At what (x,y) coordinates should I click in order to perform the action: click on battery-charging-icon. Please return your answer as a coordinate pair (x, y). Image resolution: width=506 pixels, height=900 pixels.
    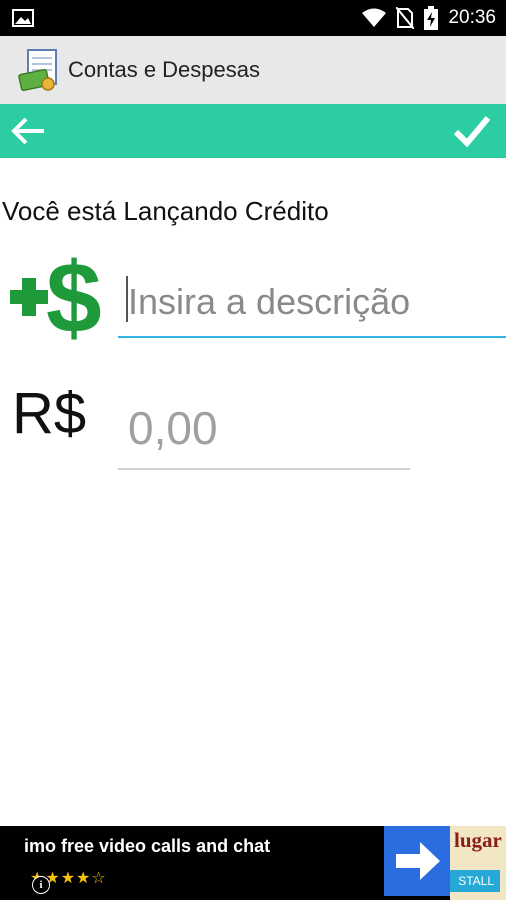
    Looking at the image, I should click on (431, 18).